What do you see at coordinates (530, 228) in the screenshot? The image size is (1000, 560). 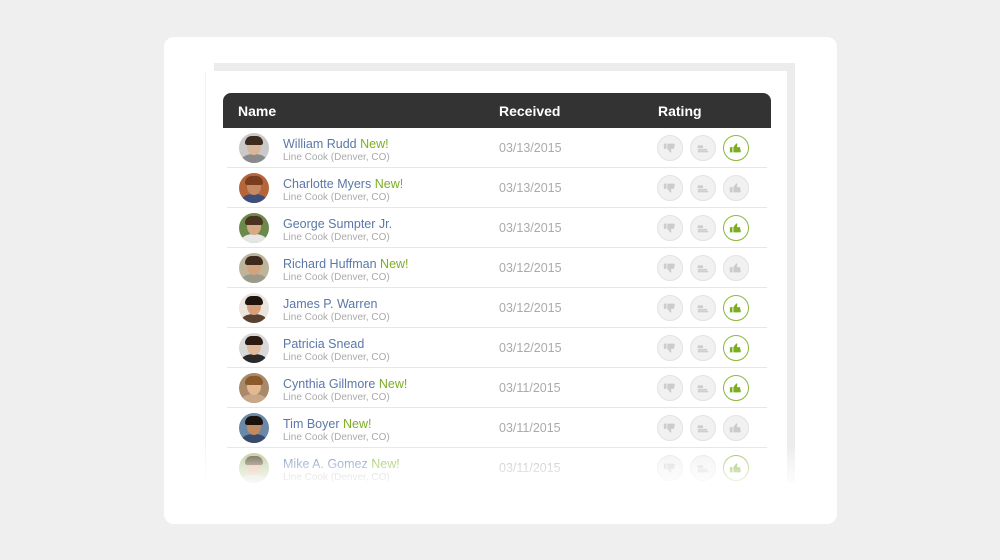 I see `received-date: 03/13/2015` at bounding box center [530, 228].